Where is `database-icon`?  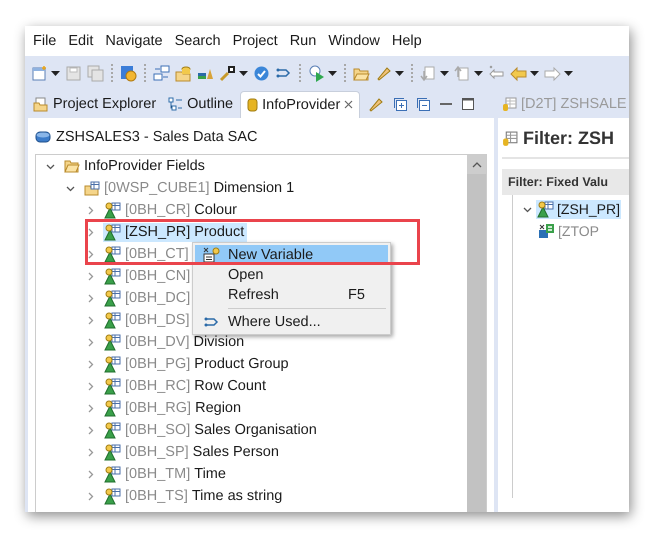
database-icon is located at coordinates (43, 137).